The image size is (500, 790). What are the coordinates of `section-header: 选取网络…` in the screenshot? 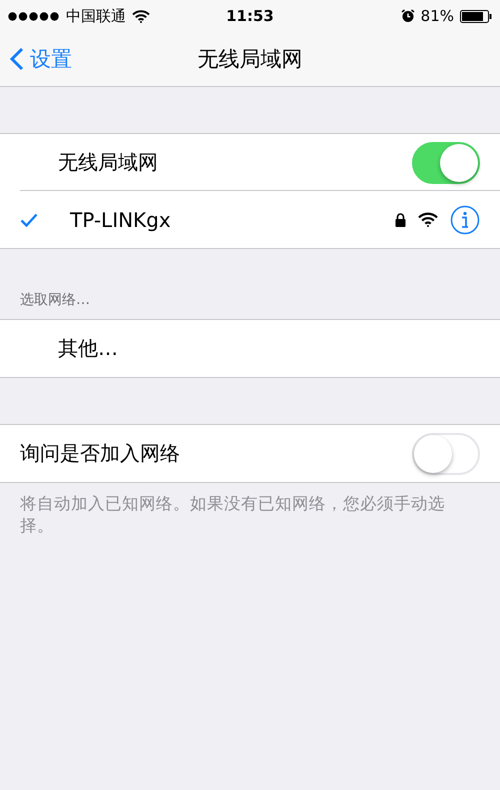 It's located at (55, 300).